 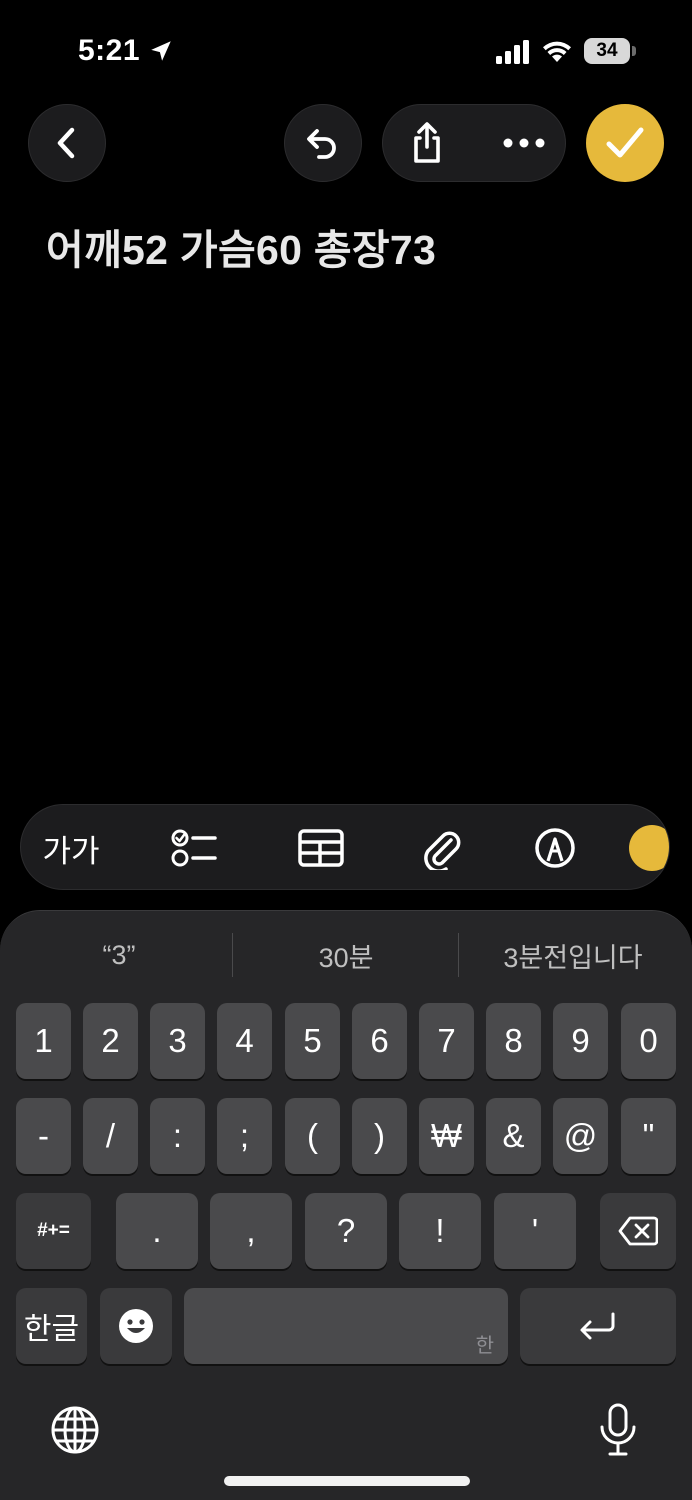 I want to click on key-7: 7, so click(x=446, y=1041).